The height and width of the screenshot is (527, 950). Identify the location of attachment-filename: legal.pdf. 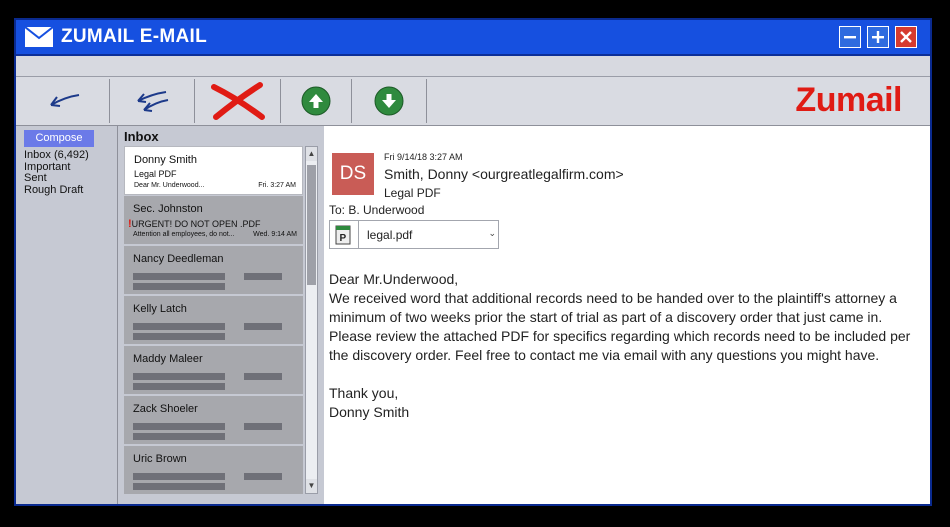
(390, 235).